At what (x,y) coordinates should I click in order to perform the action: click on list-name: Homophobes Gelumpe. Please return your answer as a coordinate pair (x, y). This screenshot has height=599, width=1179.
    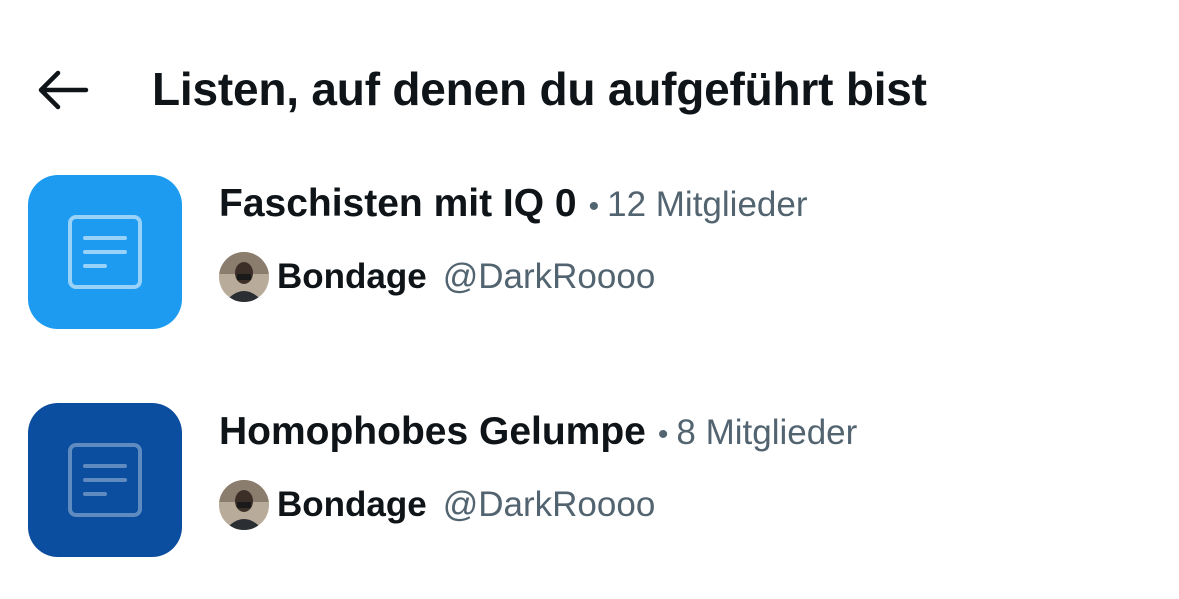
    Looking at the image, I should click on (432, 431).